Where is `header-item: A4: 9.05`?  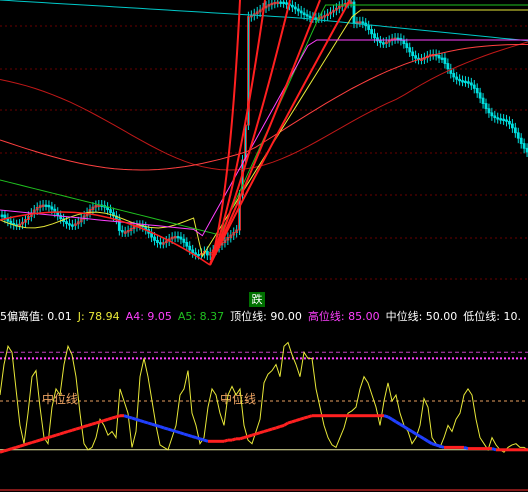
header-item: A4: 9.05 is located at coordinates (149, 316).